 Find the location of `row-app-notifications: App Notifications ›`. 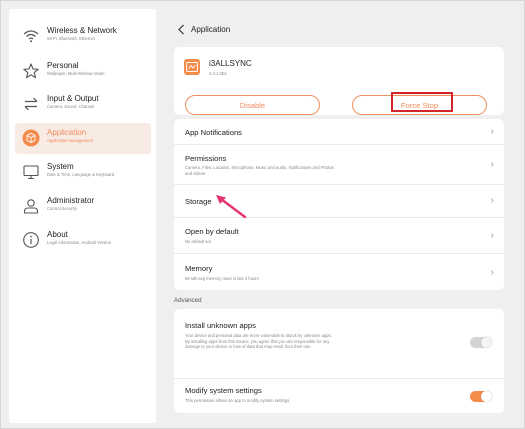

row-app-notifications: App Notifications › is located at coordinates (339, 132).